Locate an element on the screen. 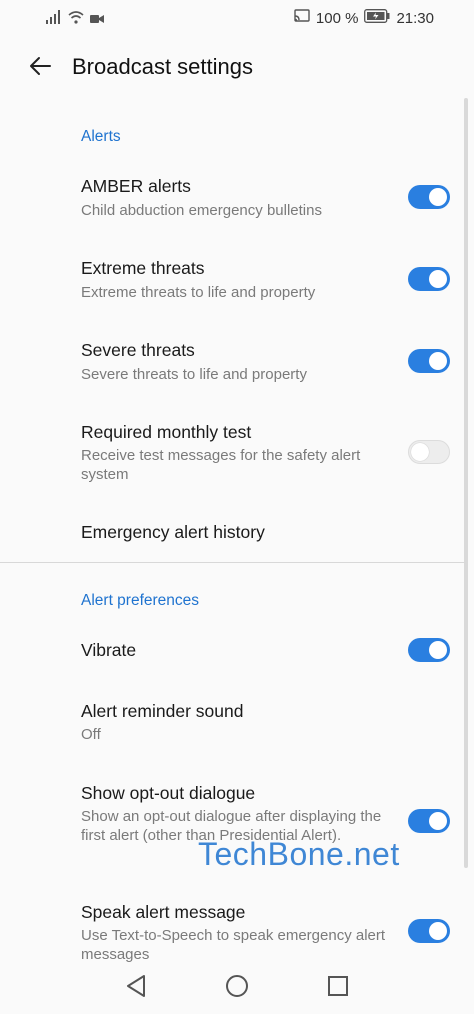  navigation-bar is located at coordinates (237, 988).